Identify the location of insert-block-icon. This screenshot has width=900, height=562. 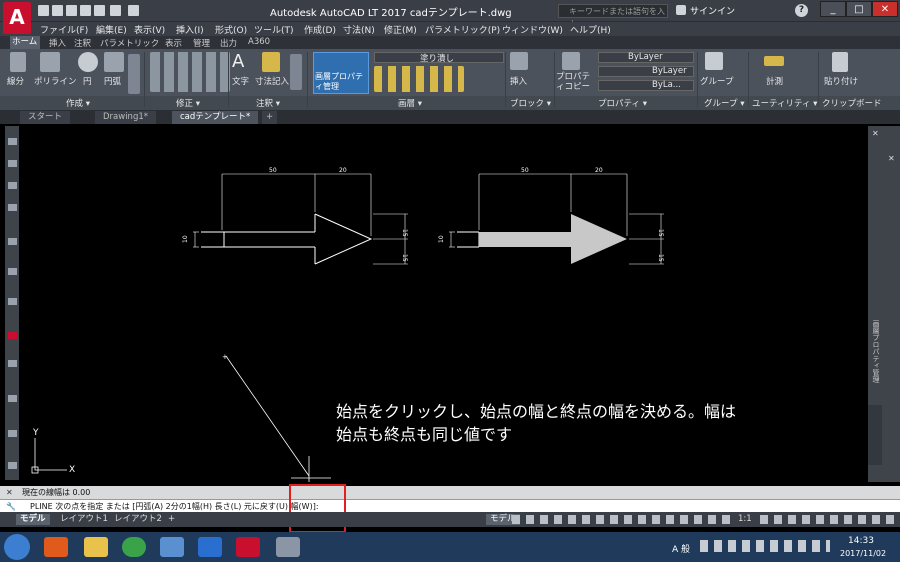
(519, 61).